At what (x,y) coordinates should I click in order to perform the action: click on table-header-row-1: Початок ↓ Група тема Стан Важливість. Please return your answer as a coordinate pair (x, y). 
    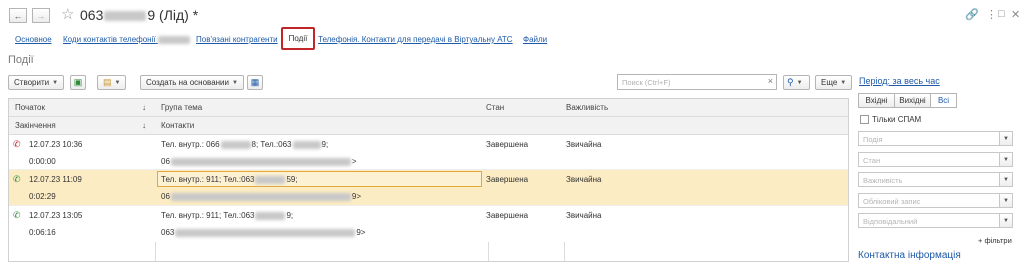
    Looking at the image, I should click on (428, 108).